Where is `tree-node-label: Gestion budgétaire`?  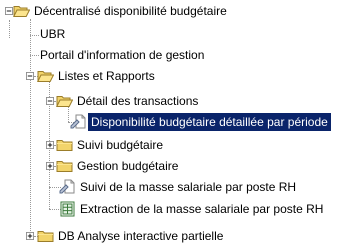
tree-node-label: Gestion budgétaire is located at coordinates (128, 166).